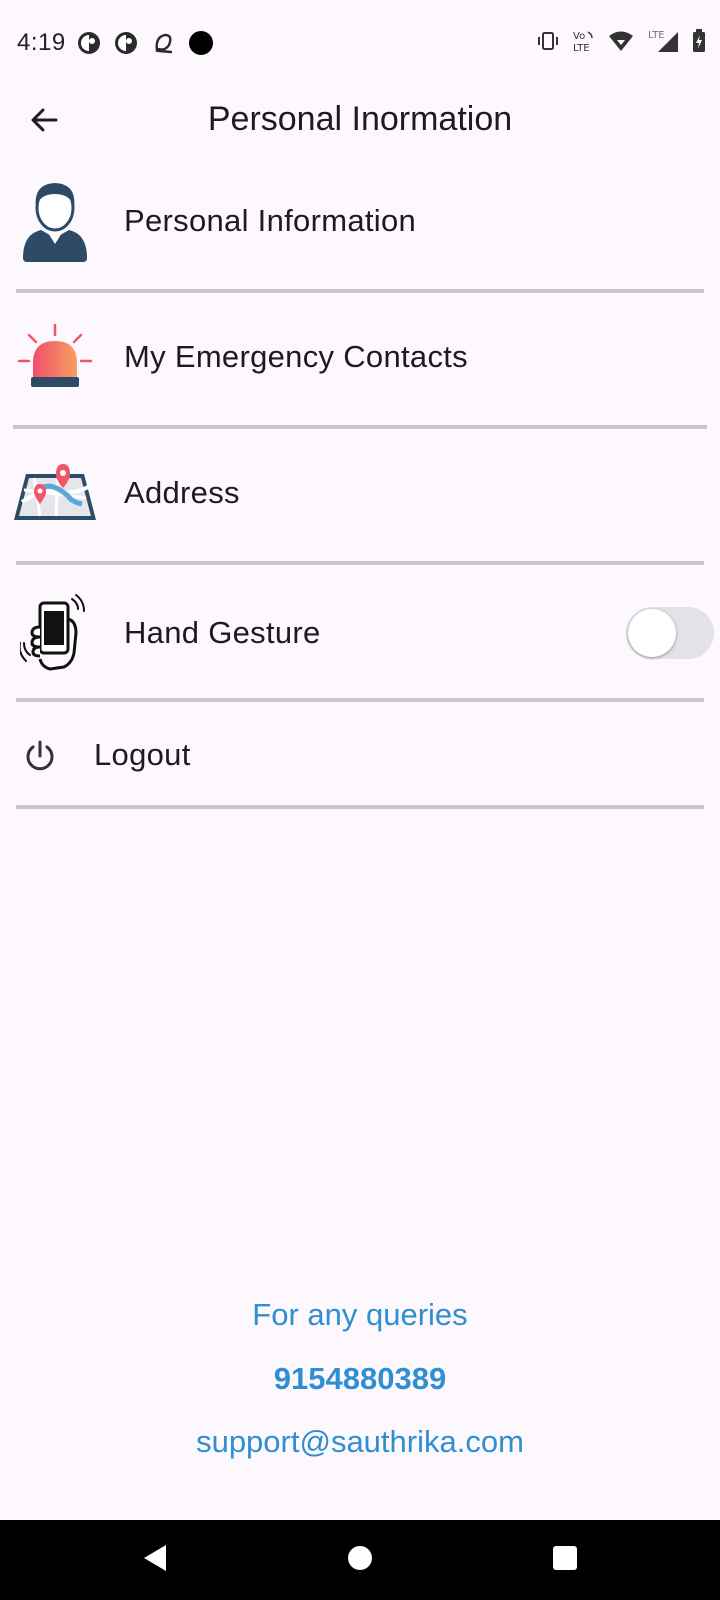 The height and width of the screenshot is (1600, 720). I want to click on menu-item-label: Address, so click(182, 492).